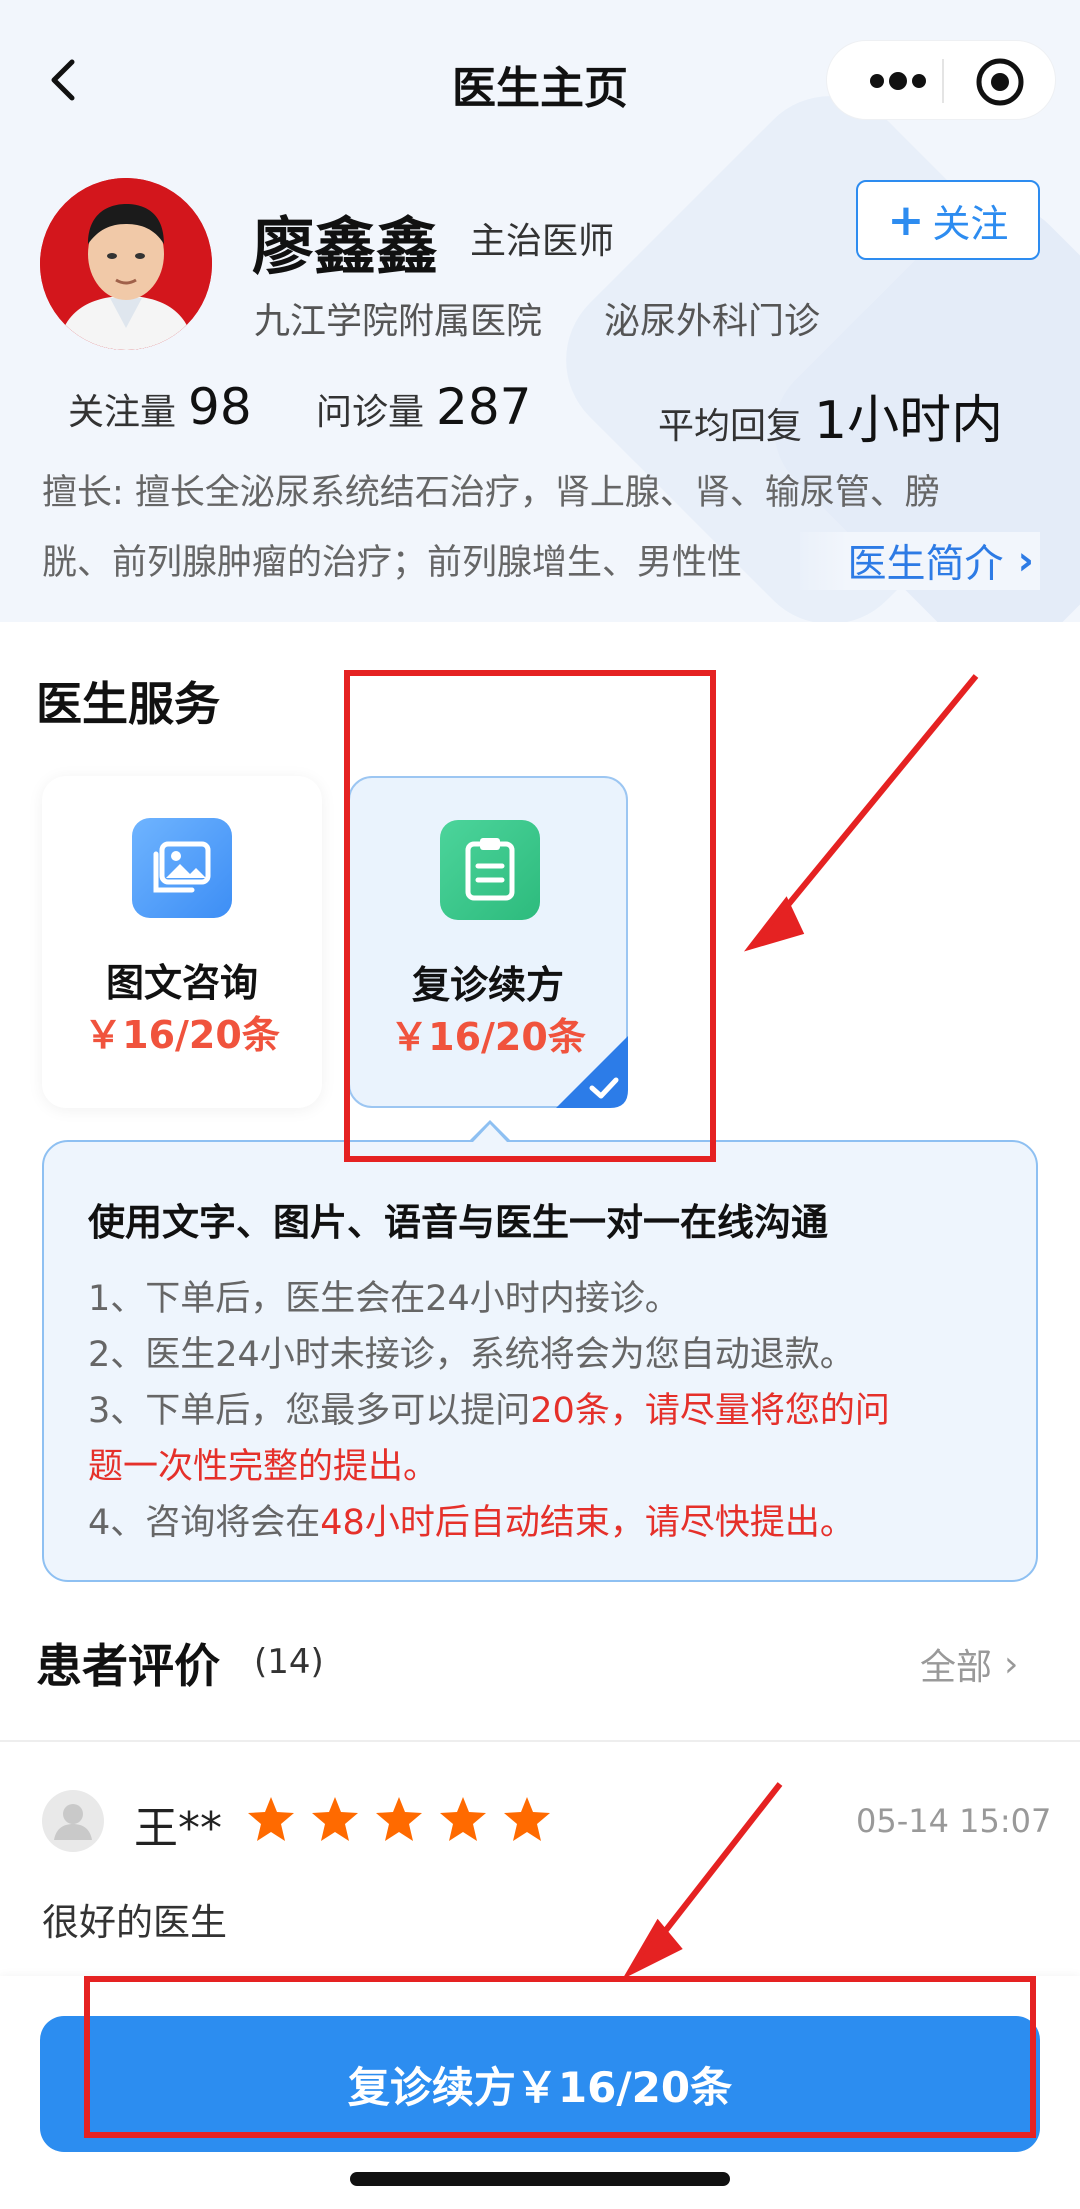  I want to click on doctor-name: 廖鑫鑫, so click(345, 246).